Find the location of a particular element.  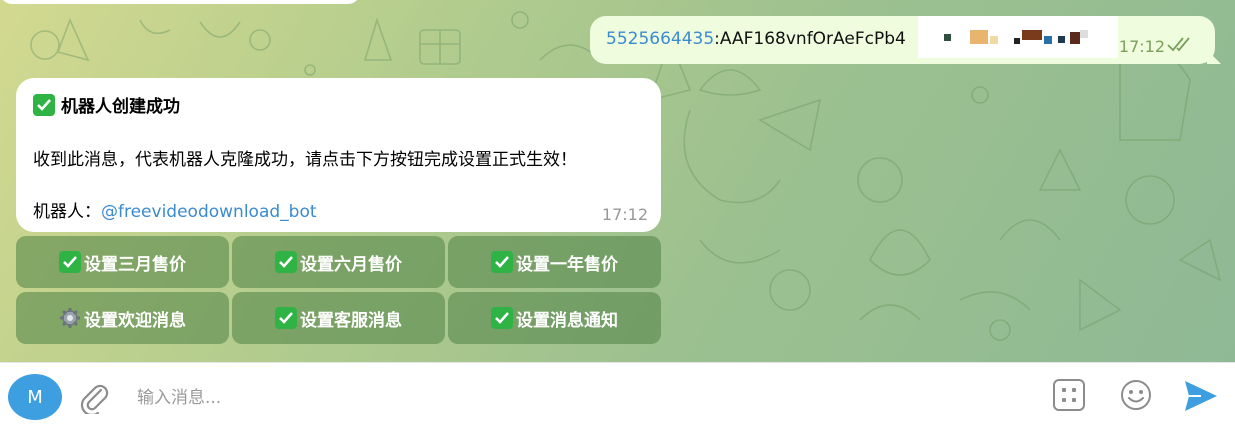

bot-line: 机器人：@freevideodownload_bot is located at coordinates (175, 209).